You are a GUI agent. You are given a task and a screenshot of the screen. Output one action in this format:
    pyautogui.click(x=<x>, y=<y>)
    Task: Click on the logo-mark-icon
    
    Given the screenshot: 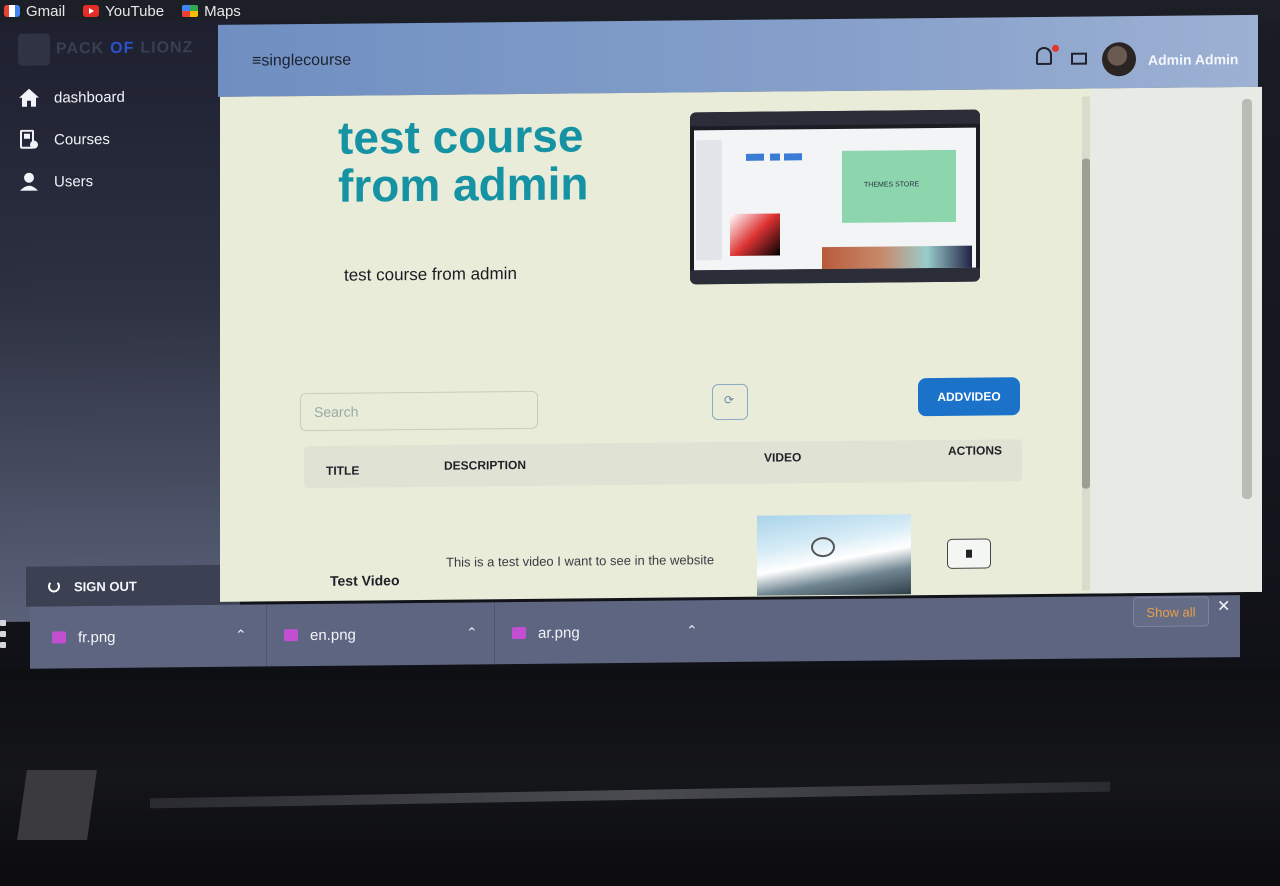 What is the action you would take?
    pyautogui.click(x=34, y=49)
    